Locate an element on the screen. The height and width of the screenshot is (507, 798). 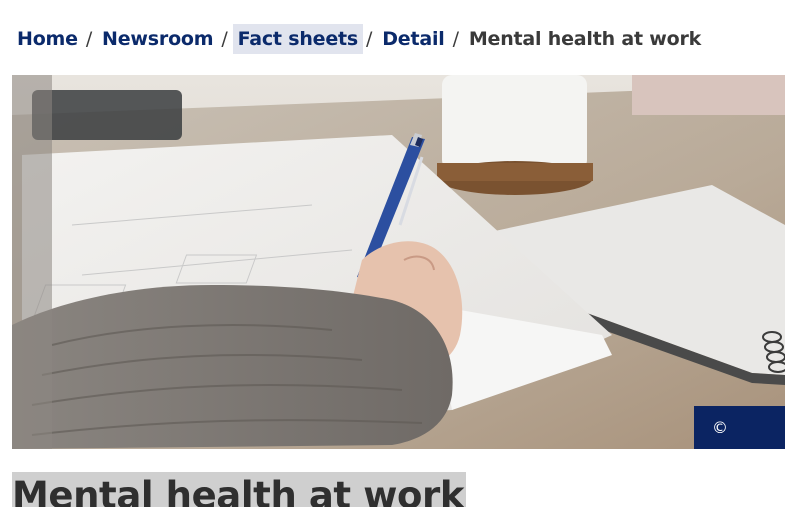
breadcrumb-home-link: Home is located at coordinates (47, 39).